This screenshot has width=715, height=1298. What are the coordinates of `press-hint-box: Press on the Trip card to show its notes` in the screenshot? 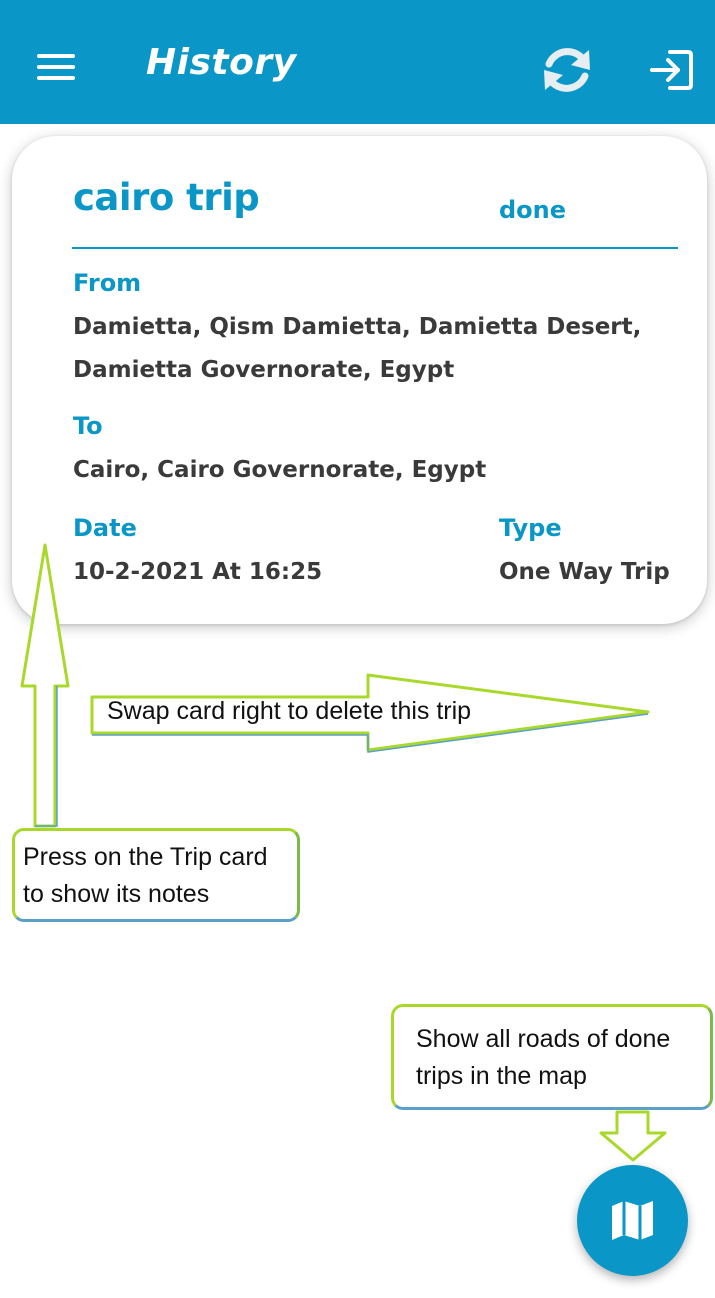 It's located at (156, 875).